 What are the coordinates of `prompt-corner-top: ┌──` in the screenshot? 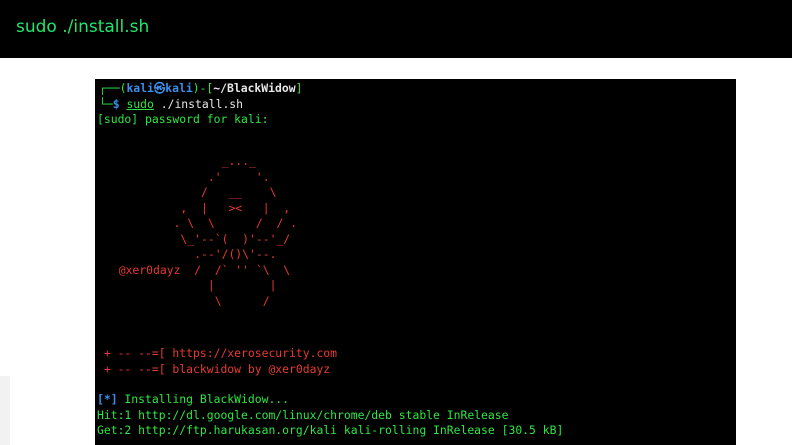 It's located at (109, 88).